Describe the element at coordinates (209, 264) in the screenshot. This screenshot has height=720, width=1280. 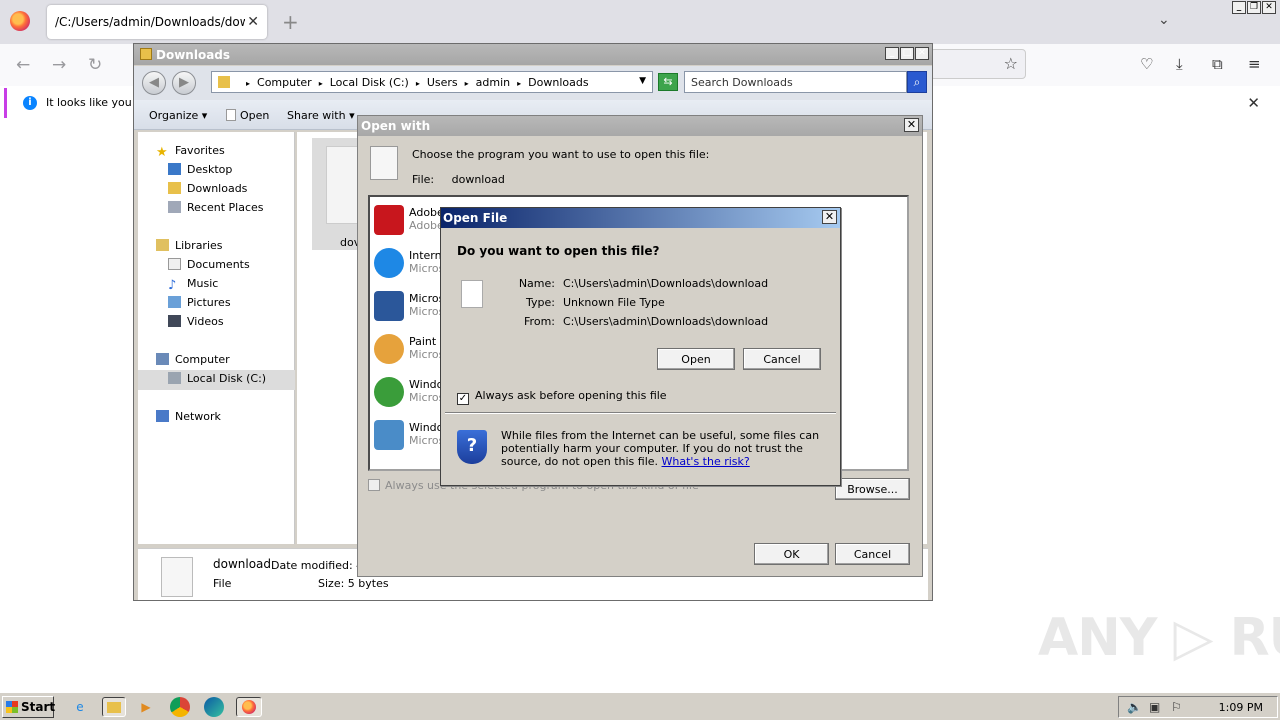
I see `nav-documents: Documents` at that location.